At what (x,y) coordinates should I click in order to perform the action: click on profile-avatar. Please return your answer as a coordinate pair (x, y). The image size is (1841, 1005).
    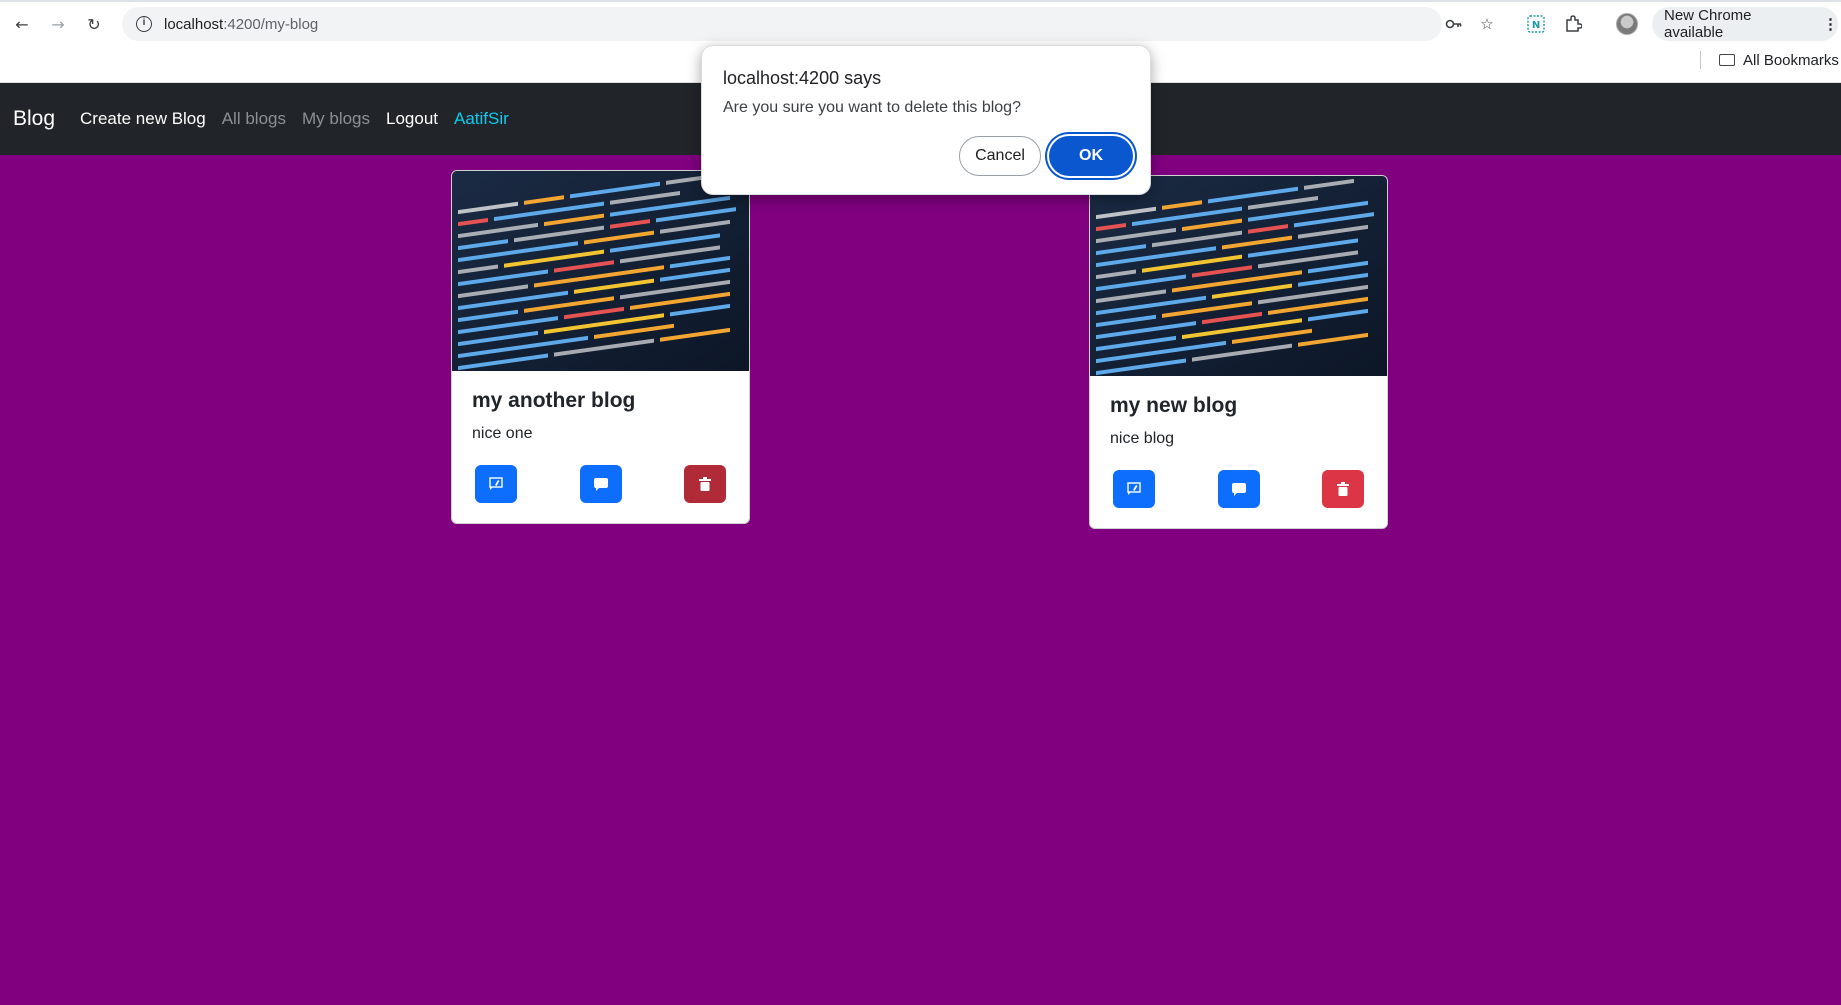
    Looking at the image, I should click on (1627, 24).